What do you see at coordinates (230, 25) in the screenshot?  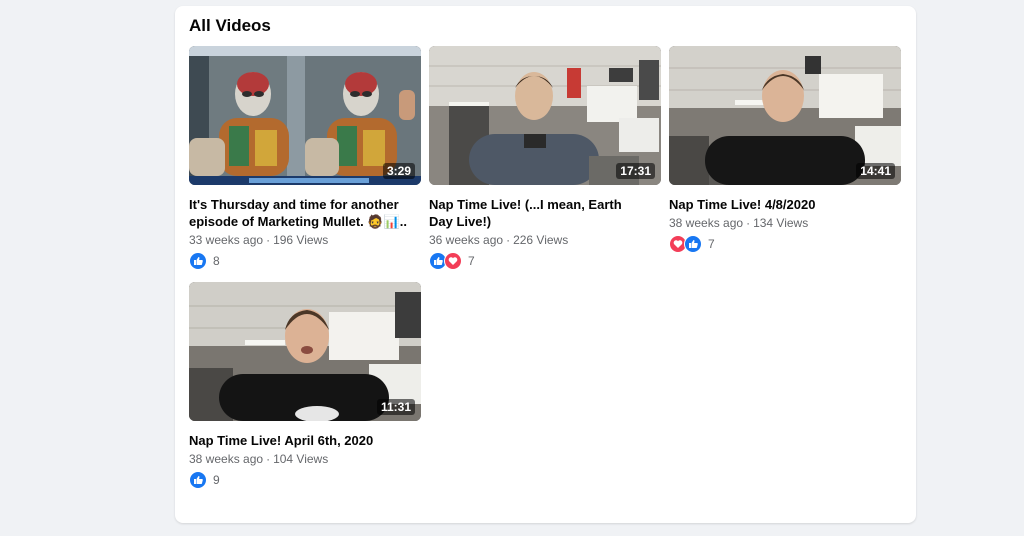 I see `section-title: All Videos` at bounding box center [230, 25].